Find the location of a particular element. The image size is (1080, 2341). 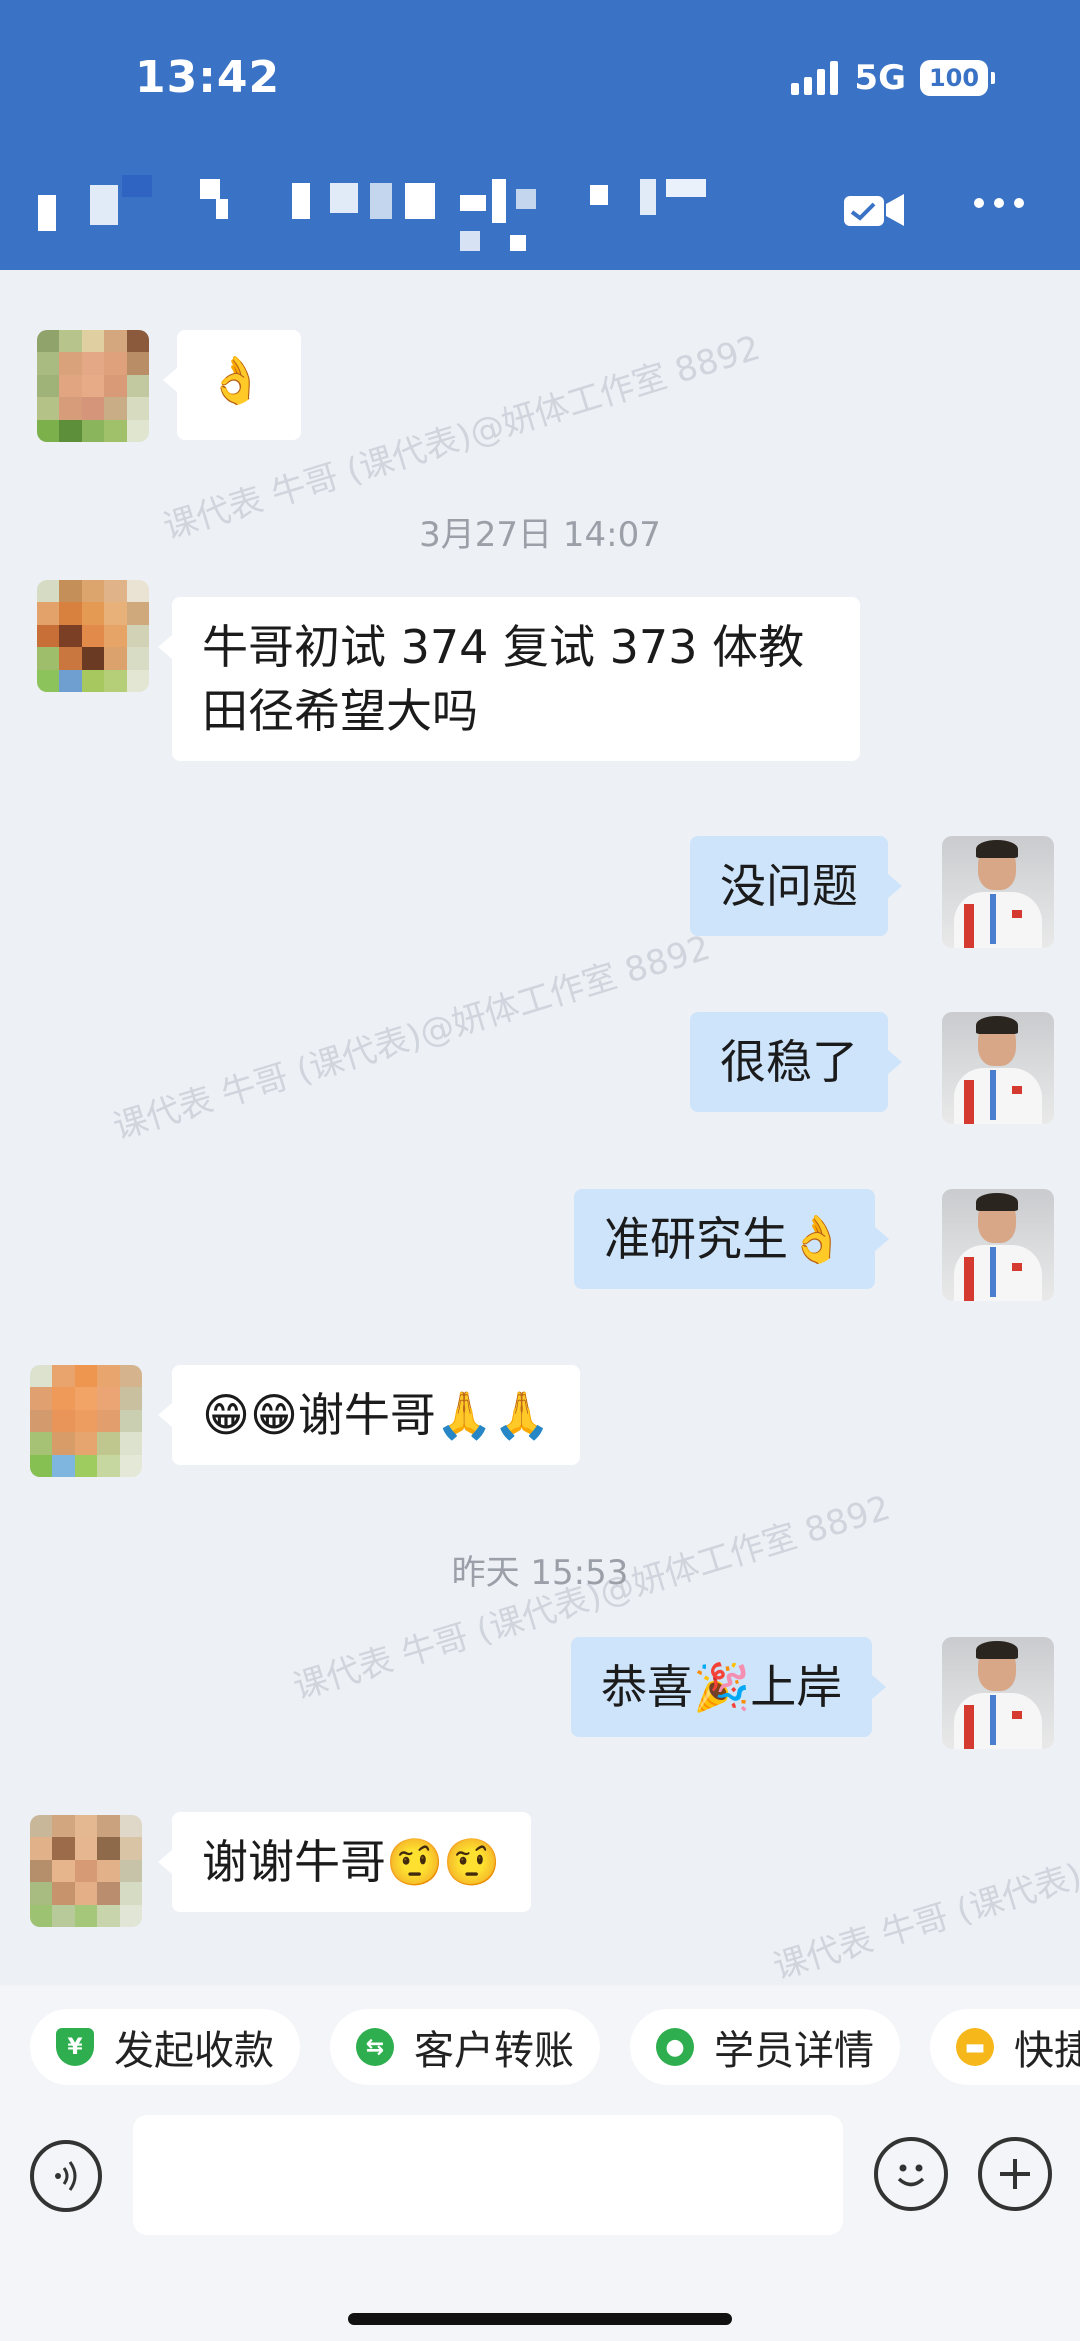

message-bubble-outgoing: 准研究生👌 is located at coordinates (732, 1239).